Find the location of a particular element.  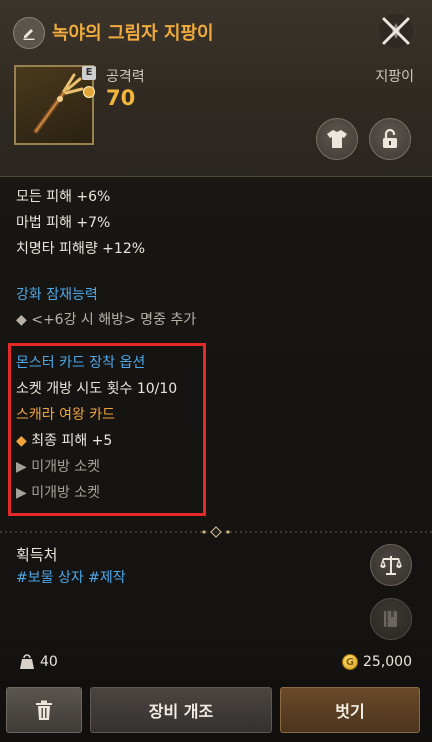

unlock-icon is located at coordinates (390, 138).